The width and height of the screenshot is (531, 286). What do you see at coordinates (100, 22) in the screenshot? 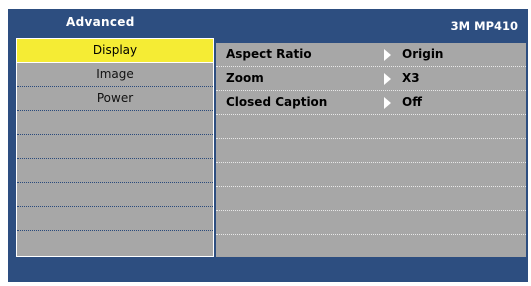
I see `menu-title: Advanced` at bounding box center [100, 22].